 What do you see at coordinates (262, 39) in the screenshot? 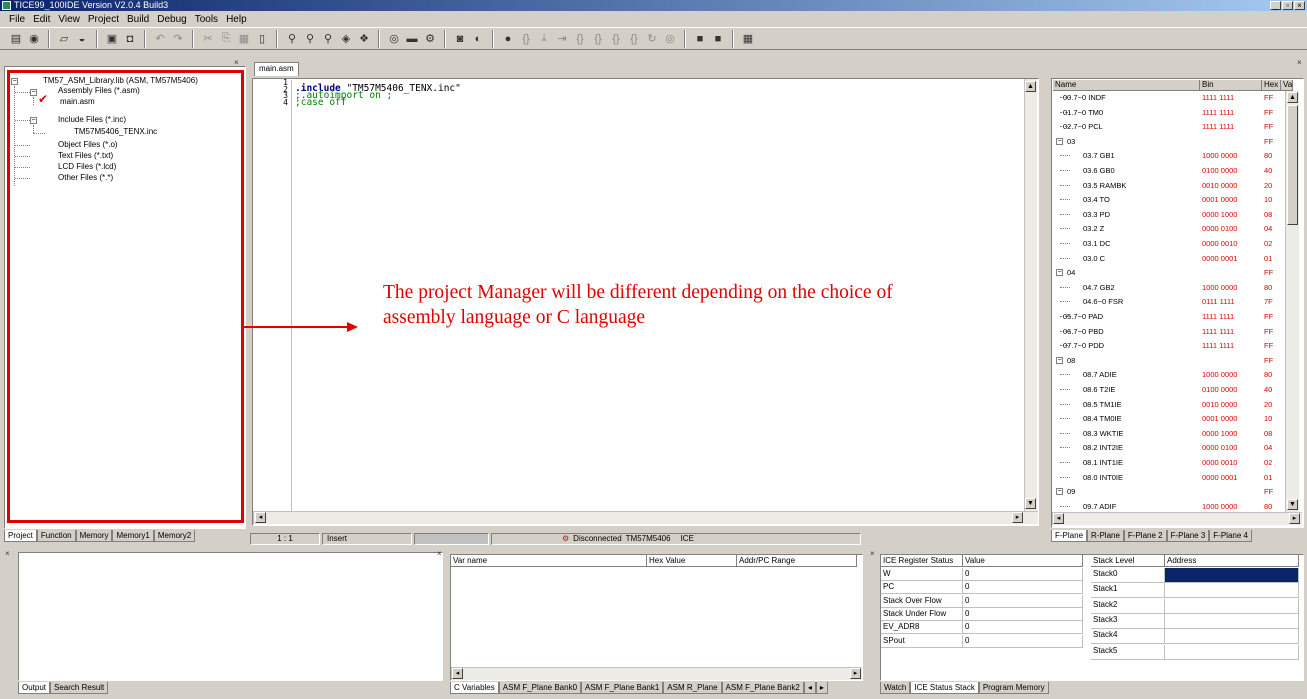
I see `delete-icon: ▯` at bounding box center [262, 39].